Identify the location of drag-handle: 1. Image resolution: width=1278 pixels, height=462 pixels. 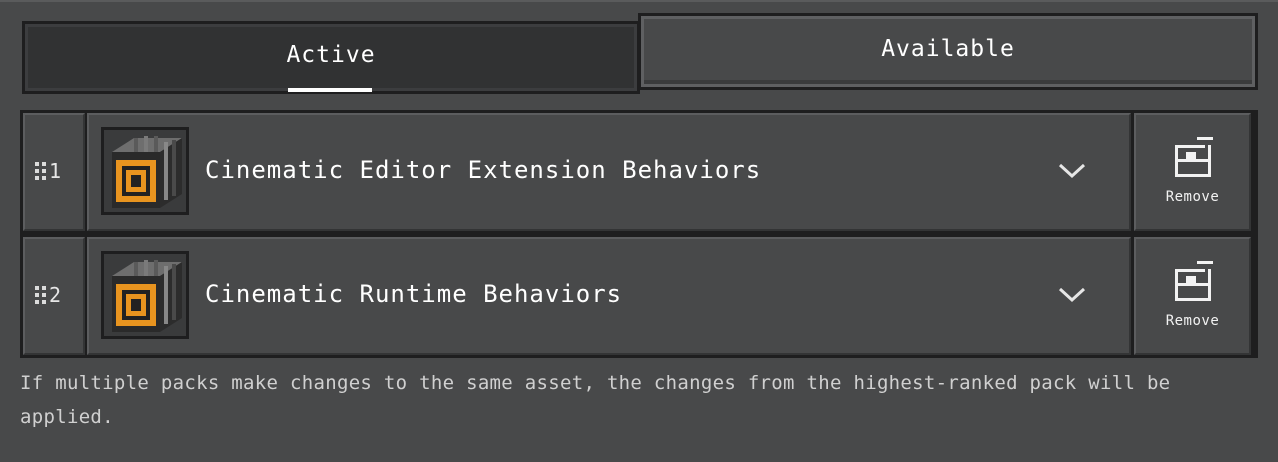
(54, 172).